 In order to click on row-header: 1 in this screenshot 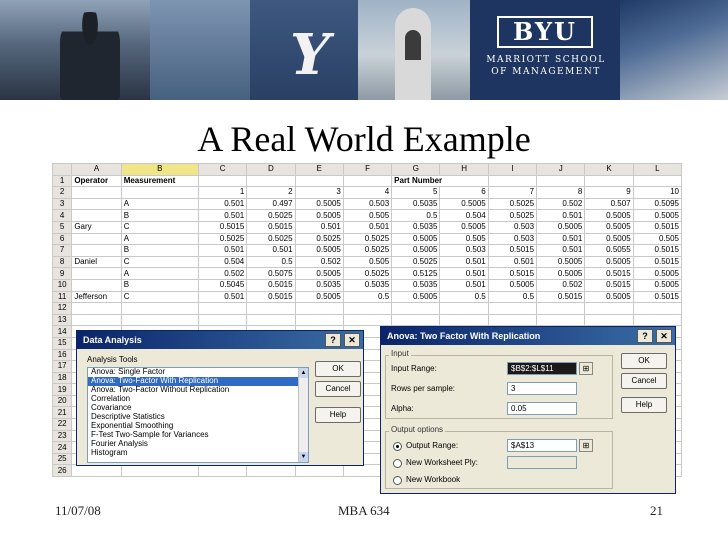, I will do `click(62, 181)`.